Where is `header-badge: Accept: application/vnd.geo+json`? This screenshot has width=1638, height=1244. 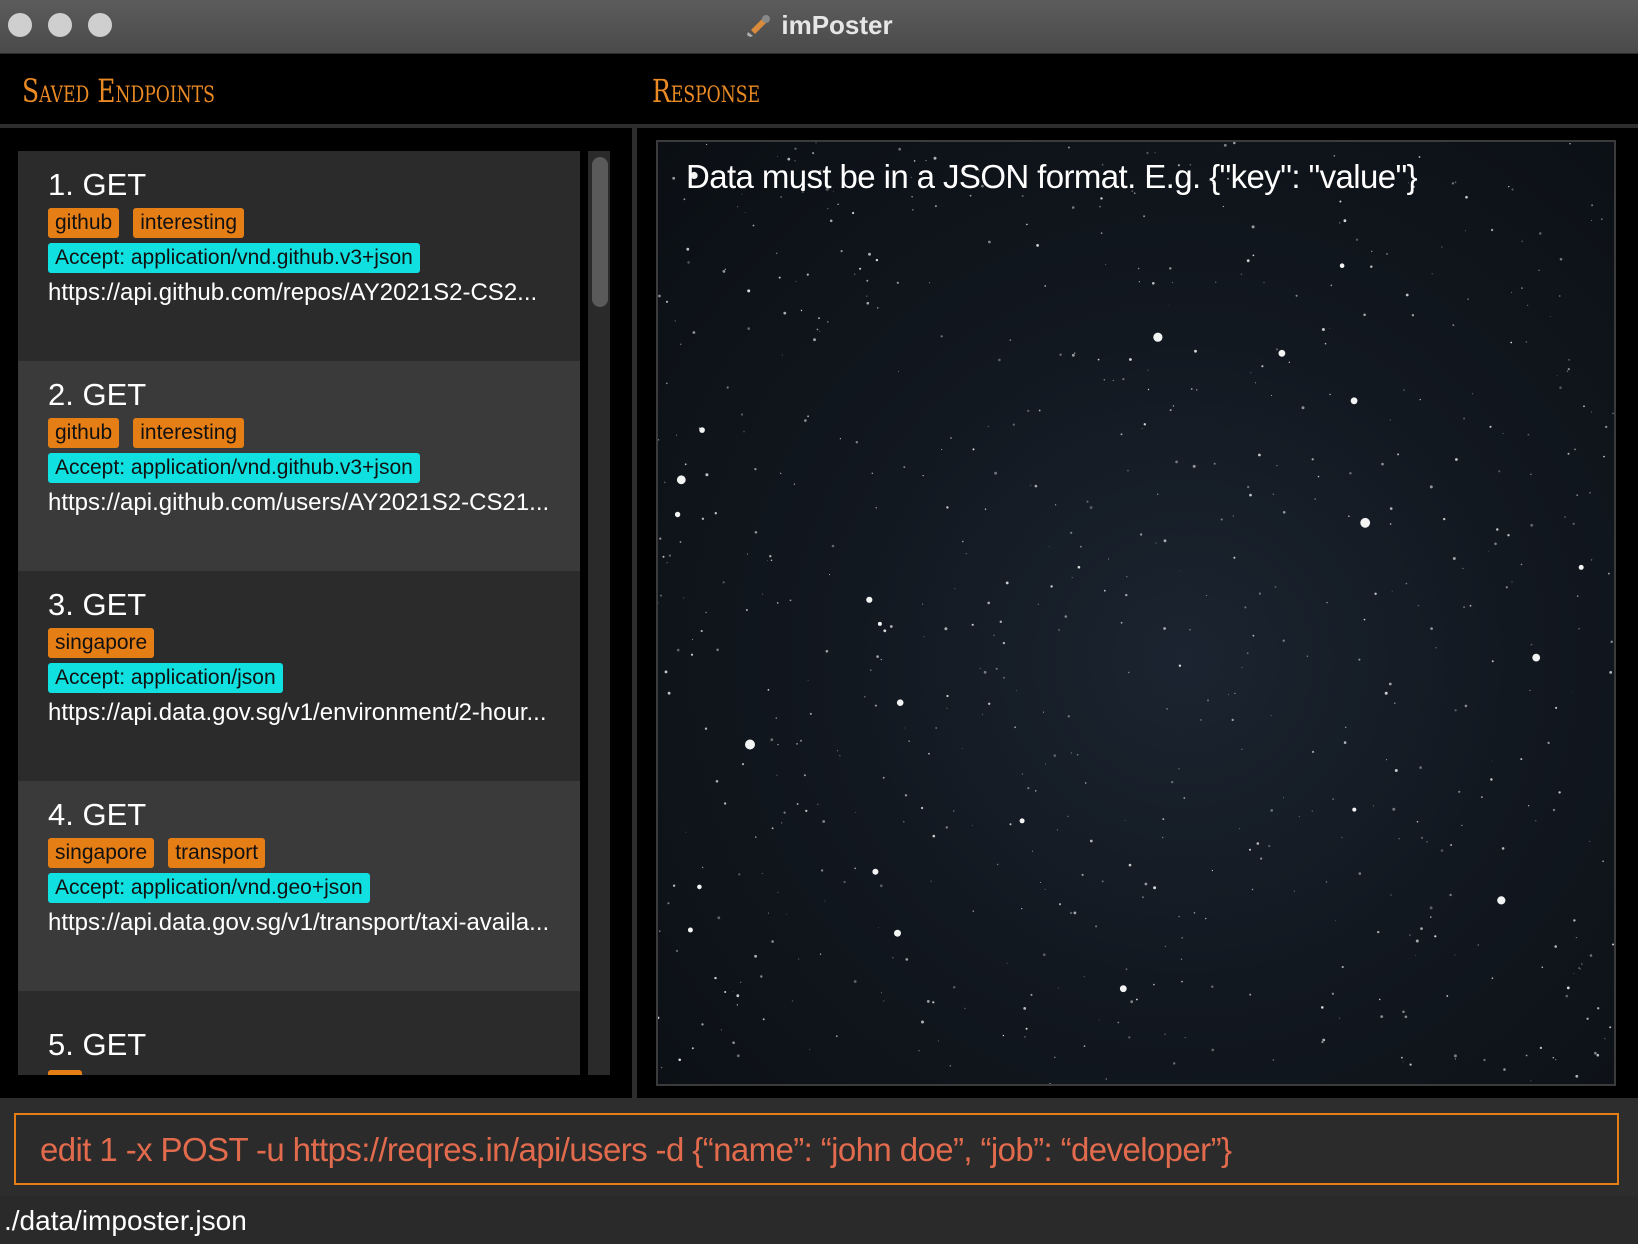
header-badge: Accept: application/vnd.geo+json is located at coordinates (209, 888).